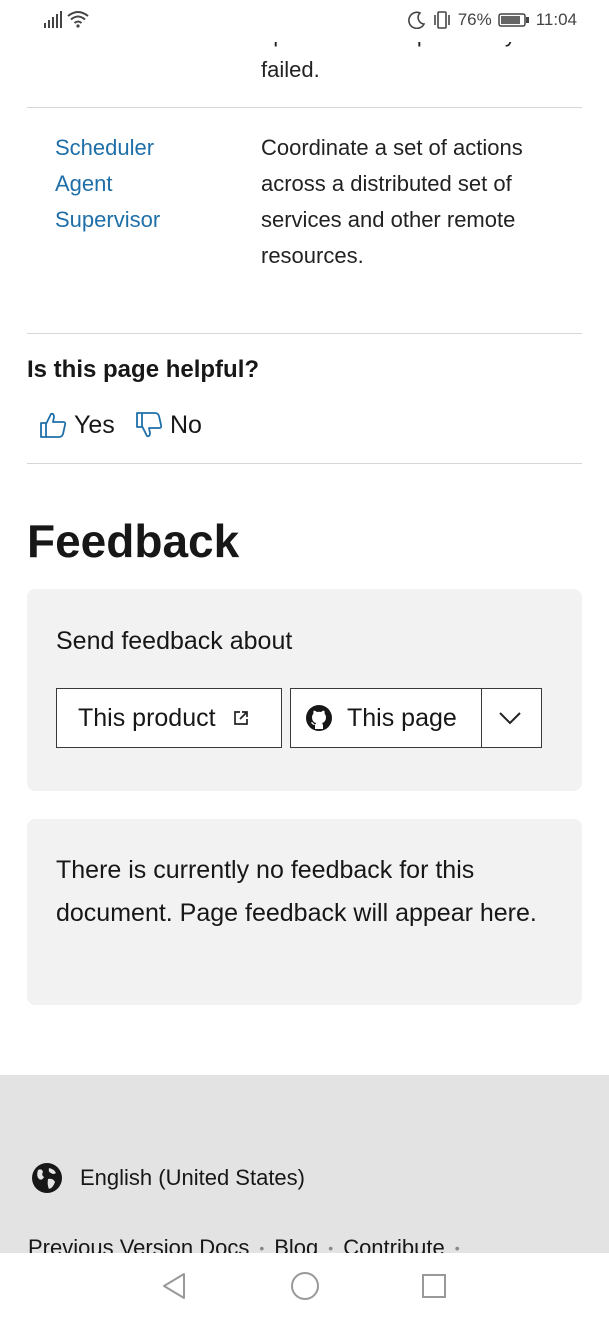 The height and width of the screenshot is (1323, 609). Describe the element at coordinates (66, 19) in the screenshot. I see `status-left` at that location.